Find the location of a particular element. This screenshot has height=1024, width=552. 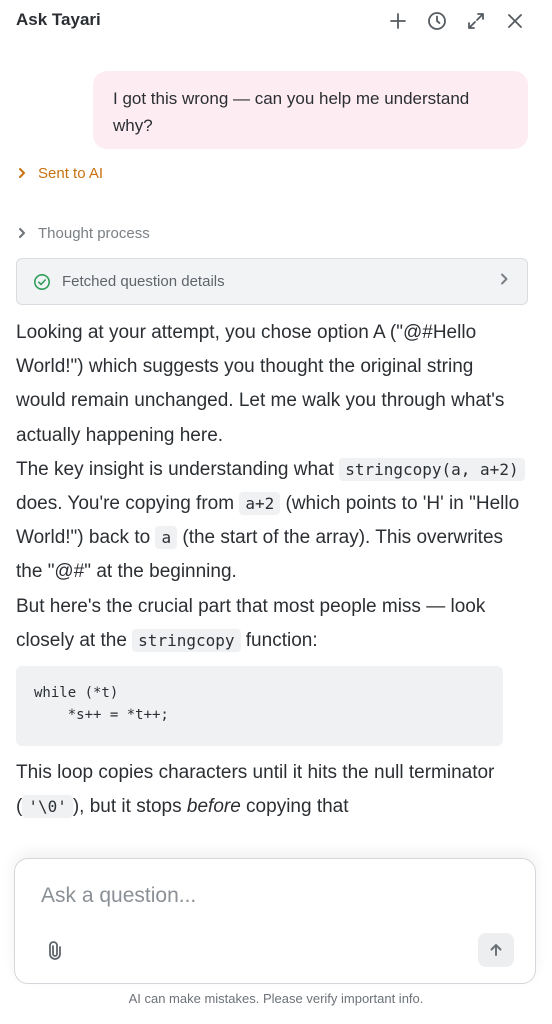

thought-process-label: Thought process is located at coordinates (94, 233).